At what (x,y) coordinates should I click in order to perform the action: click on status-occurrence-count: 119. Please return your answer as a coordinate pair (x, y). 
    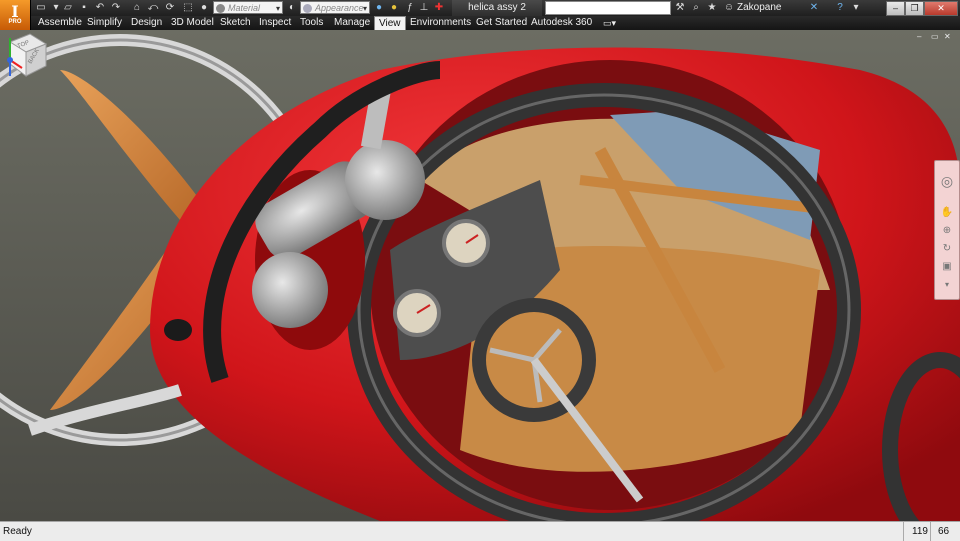
    Looking at the image, I should click on (920, 531).